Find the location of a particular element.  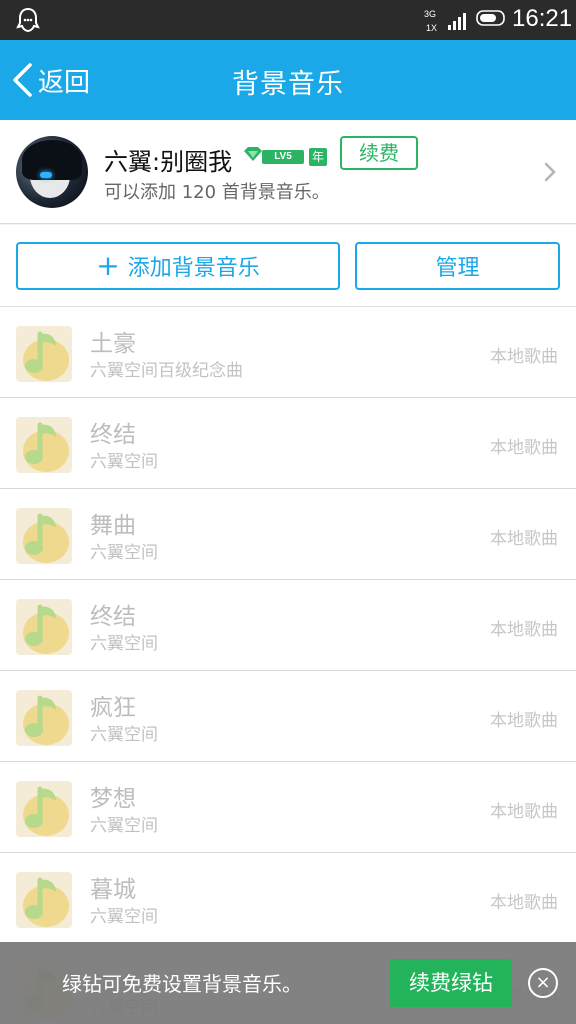

page-title: 背景音乐 is located at coordinates (288, 84).